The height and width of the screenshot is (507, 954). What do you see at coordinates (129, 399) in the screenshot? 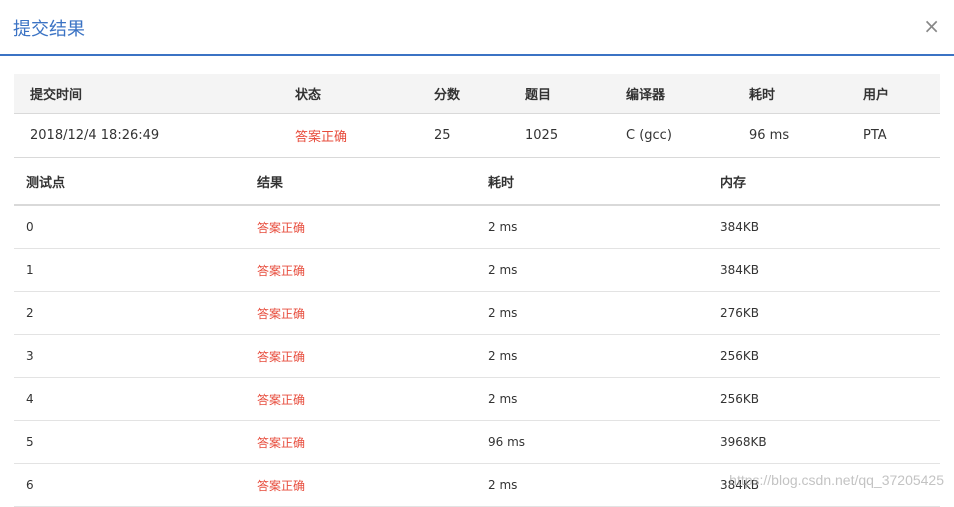
I see `test-point: 4` at bounding box center [129, 399].